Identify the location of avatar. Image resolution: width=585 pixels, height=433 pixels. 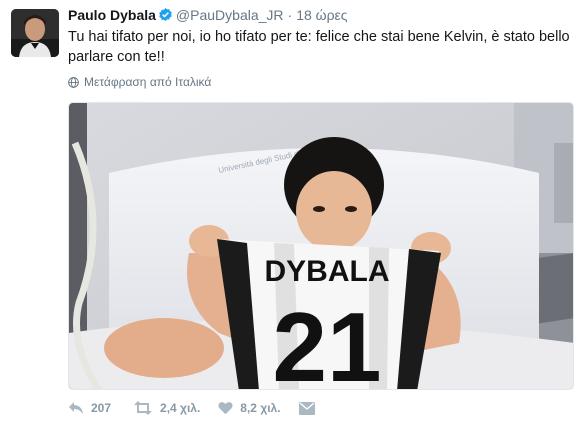
(35, 33).